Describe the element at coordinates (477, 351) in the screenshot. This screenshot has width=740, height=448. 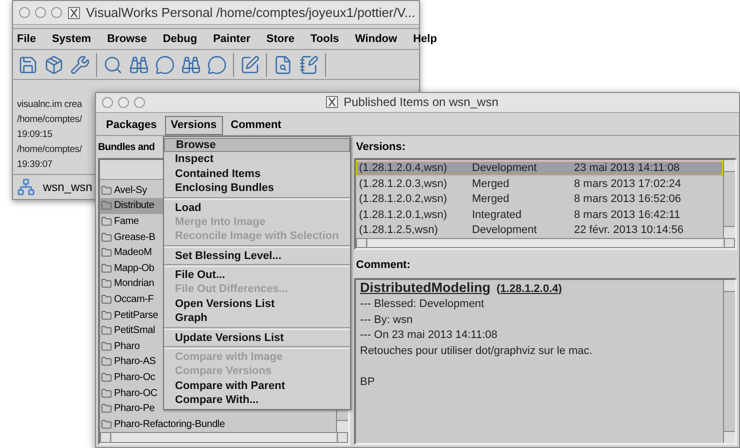
I see `comment-line: Retouches pour utiliser dot/graphviz sur le mac.` at that location.